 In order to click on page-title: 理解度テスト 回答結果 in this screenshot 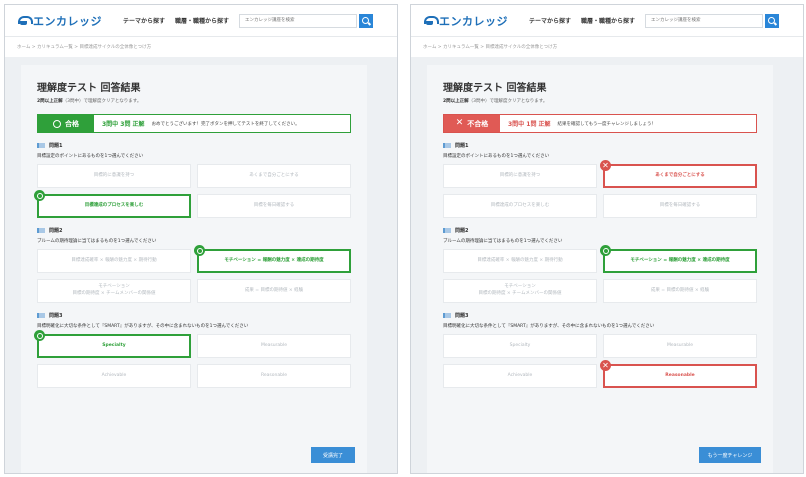, I will do `click(89, 88)`.